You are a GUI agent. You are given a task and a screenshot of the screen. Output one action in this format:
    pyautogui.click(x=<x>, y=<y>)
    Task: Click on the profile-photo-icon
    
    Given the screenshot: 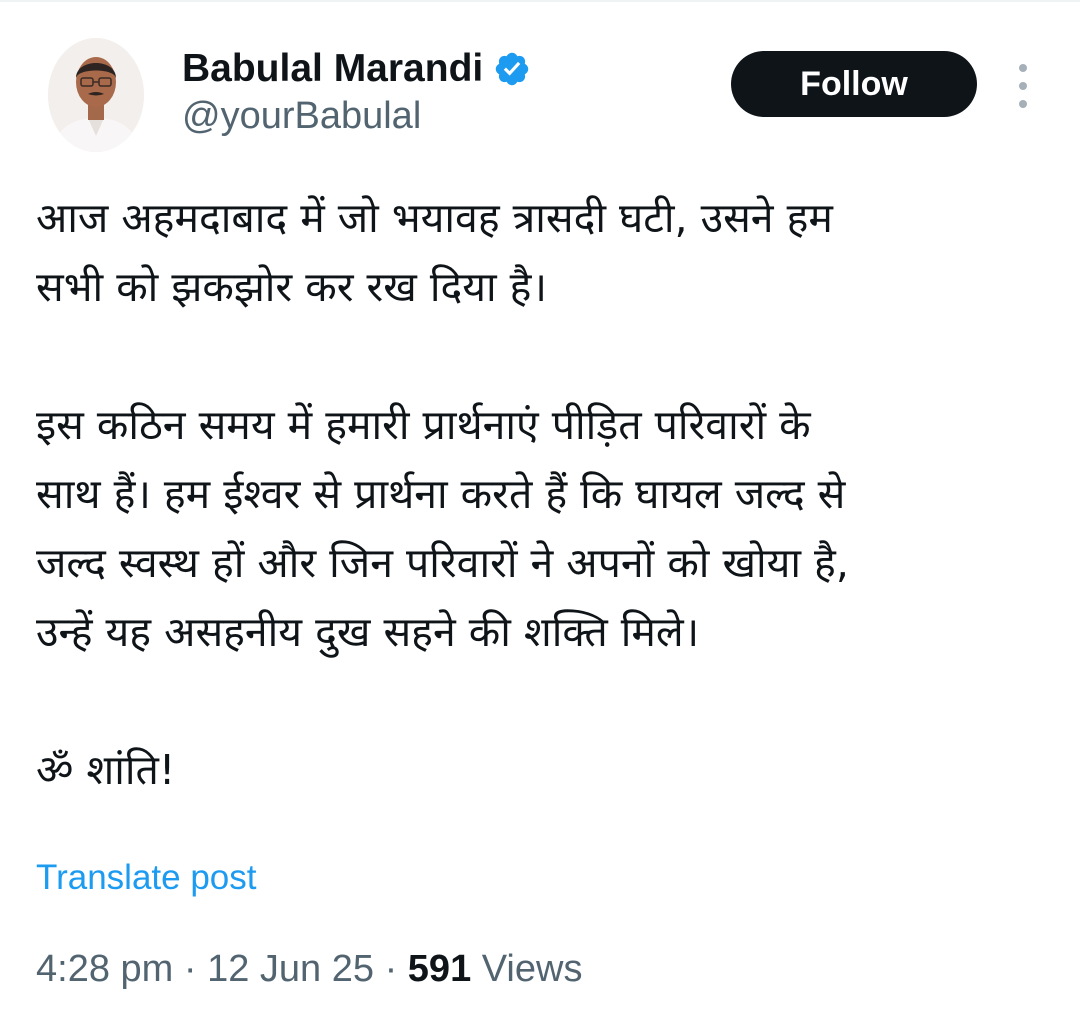 What is the action you would take?
    pyautogui.click(x=96, y=95)
    